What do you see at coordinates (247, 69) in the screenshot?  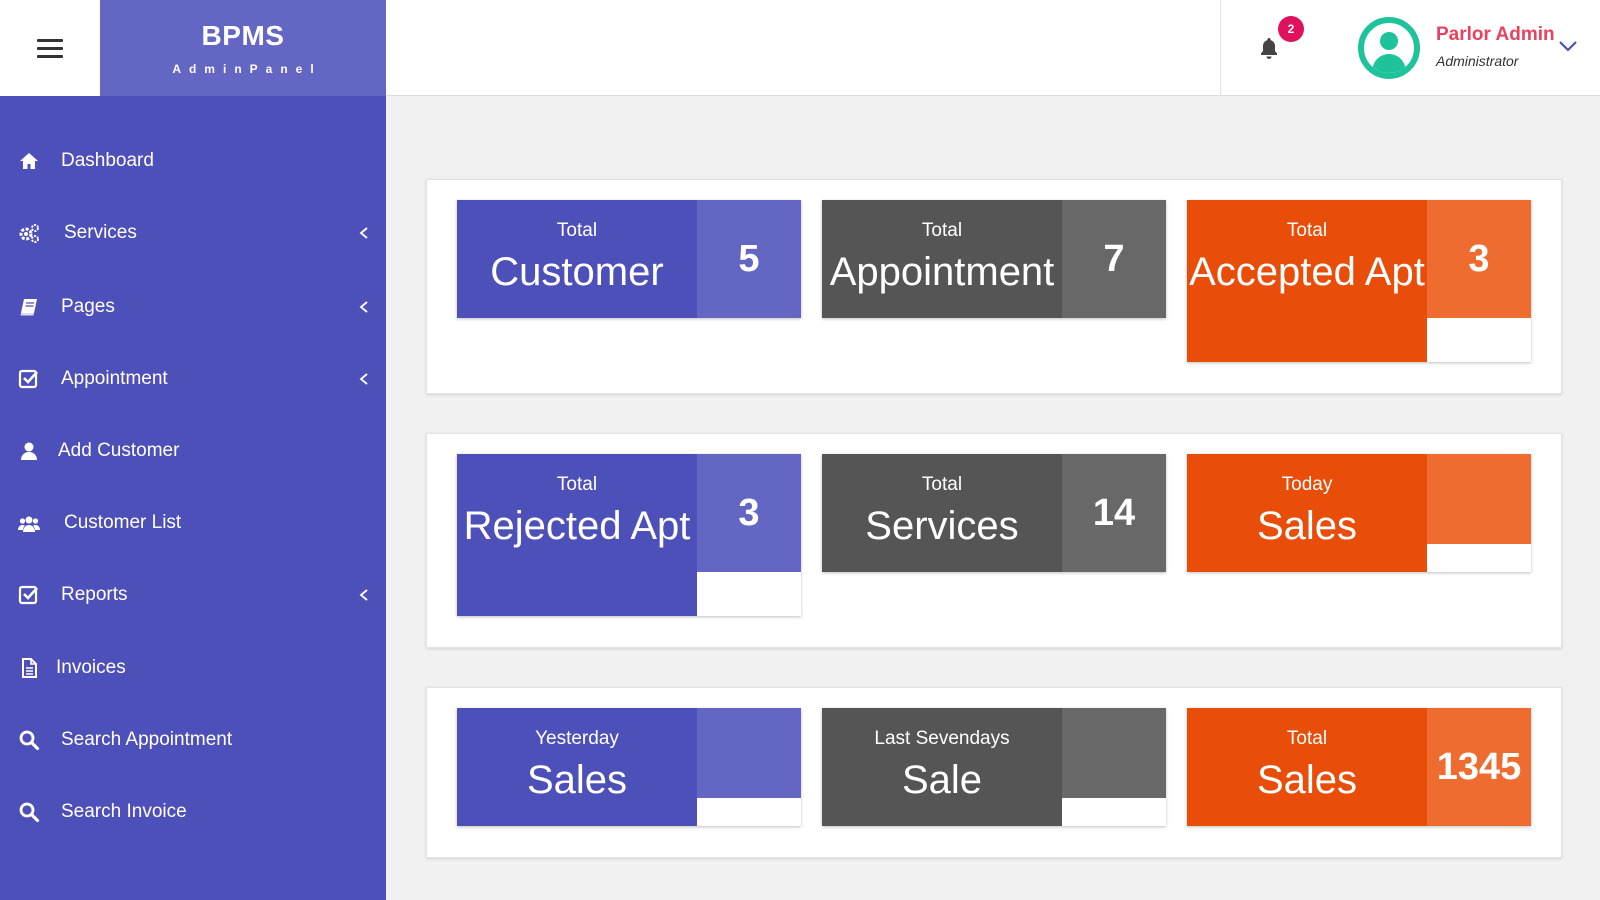 I see `brand-subtitle: AdminPanel` at bounding box center [247, 69].